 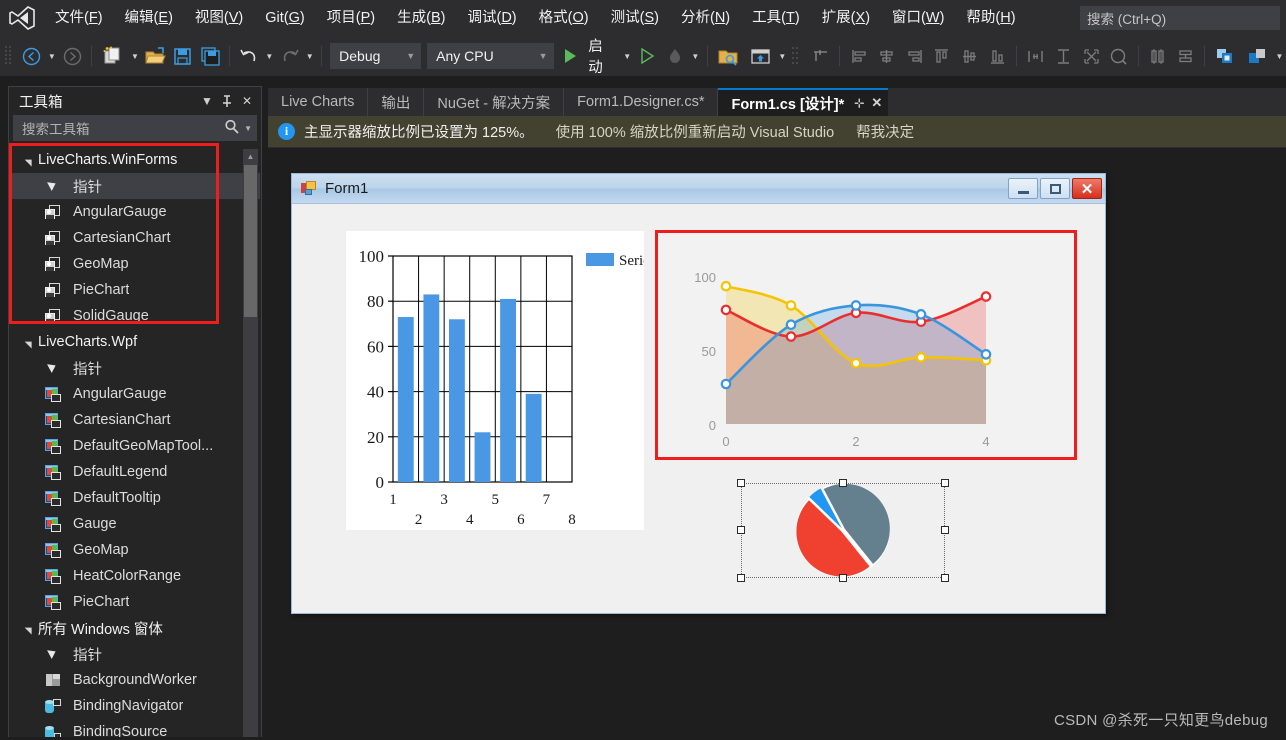 What do you see at coordinates (859, 103) in the screenshot?
I see `pin-icon: ⊹` at bounding box center [859, 103].